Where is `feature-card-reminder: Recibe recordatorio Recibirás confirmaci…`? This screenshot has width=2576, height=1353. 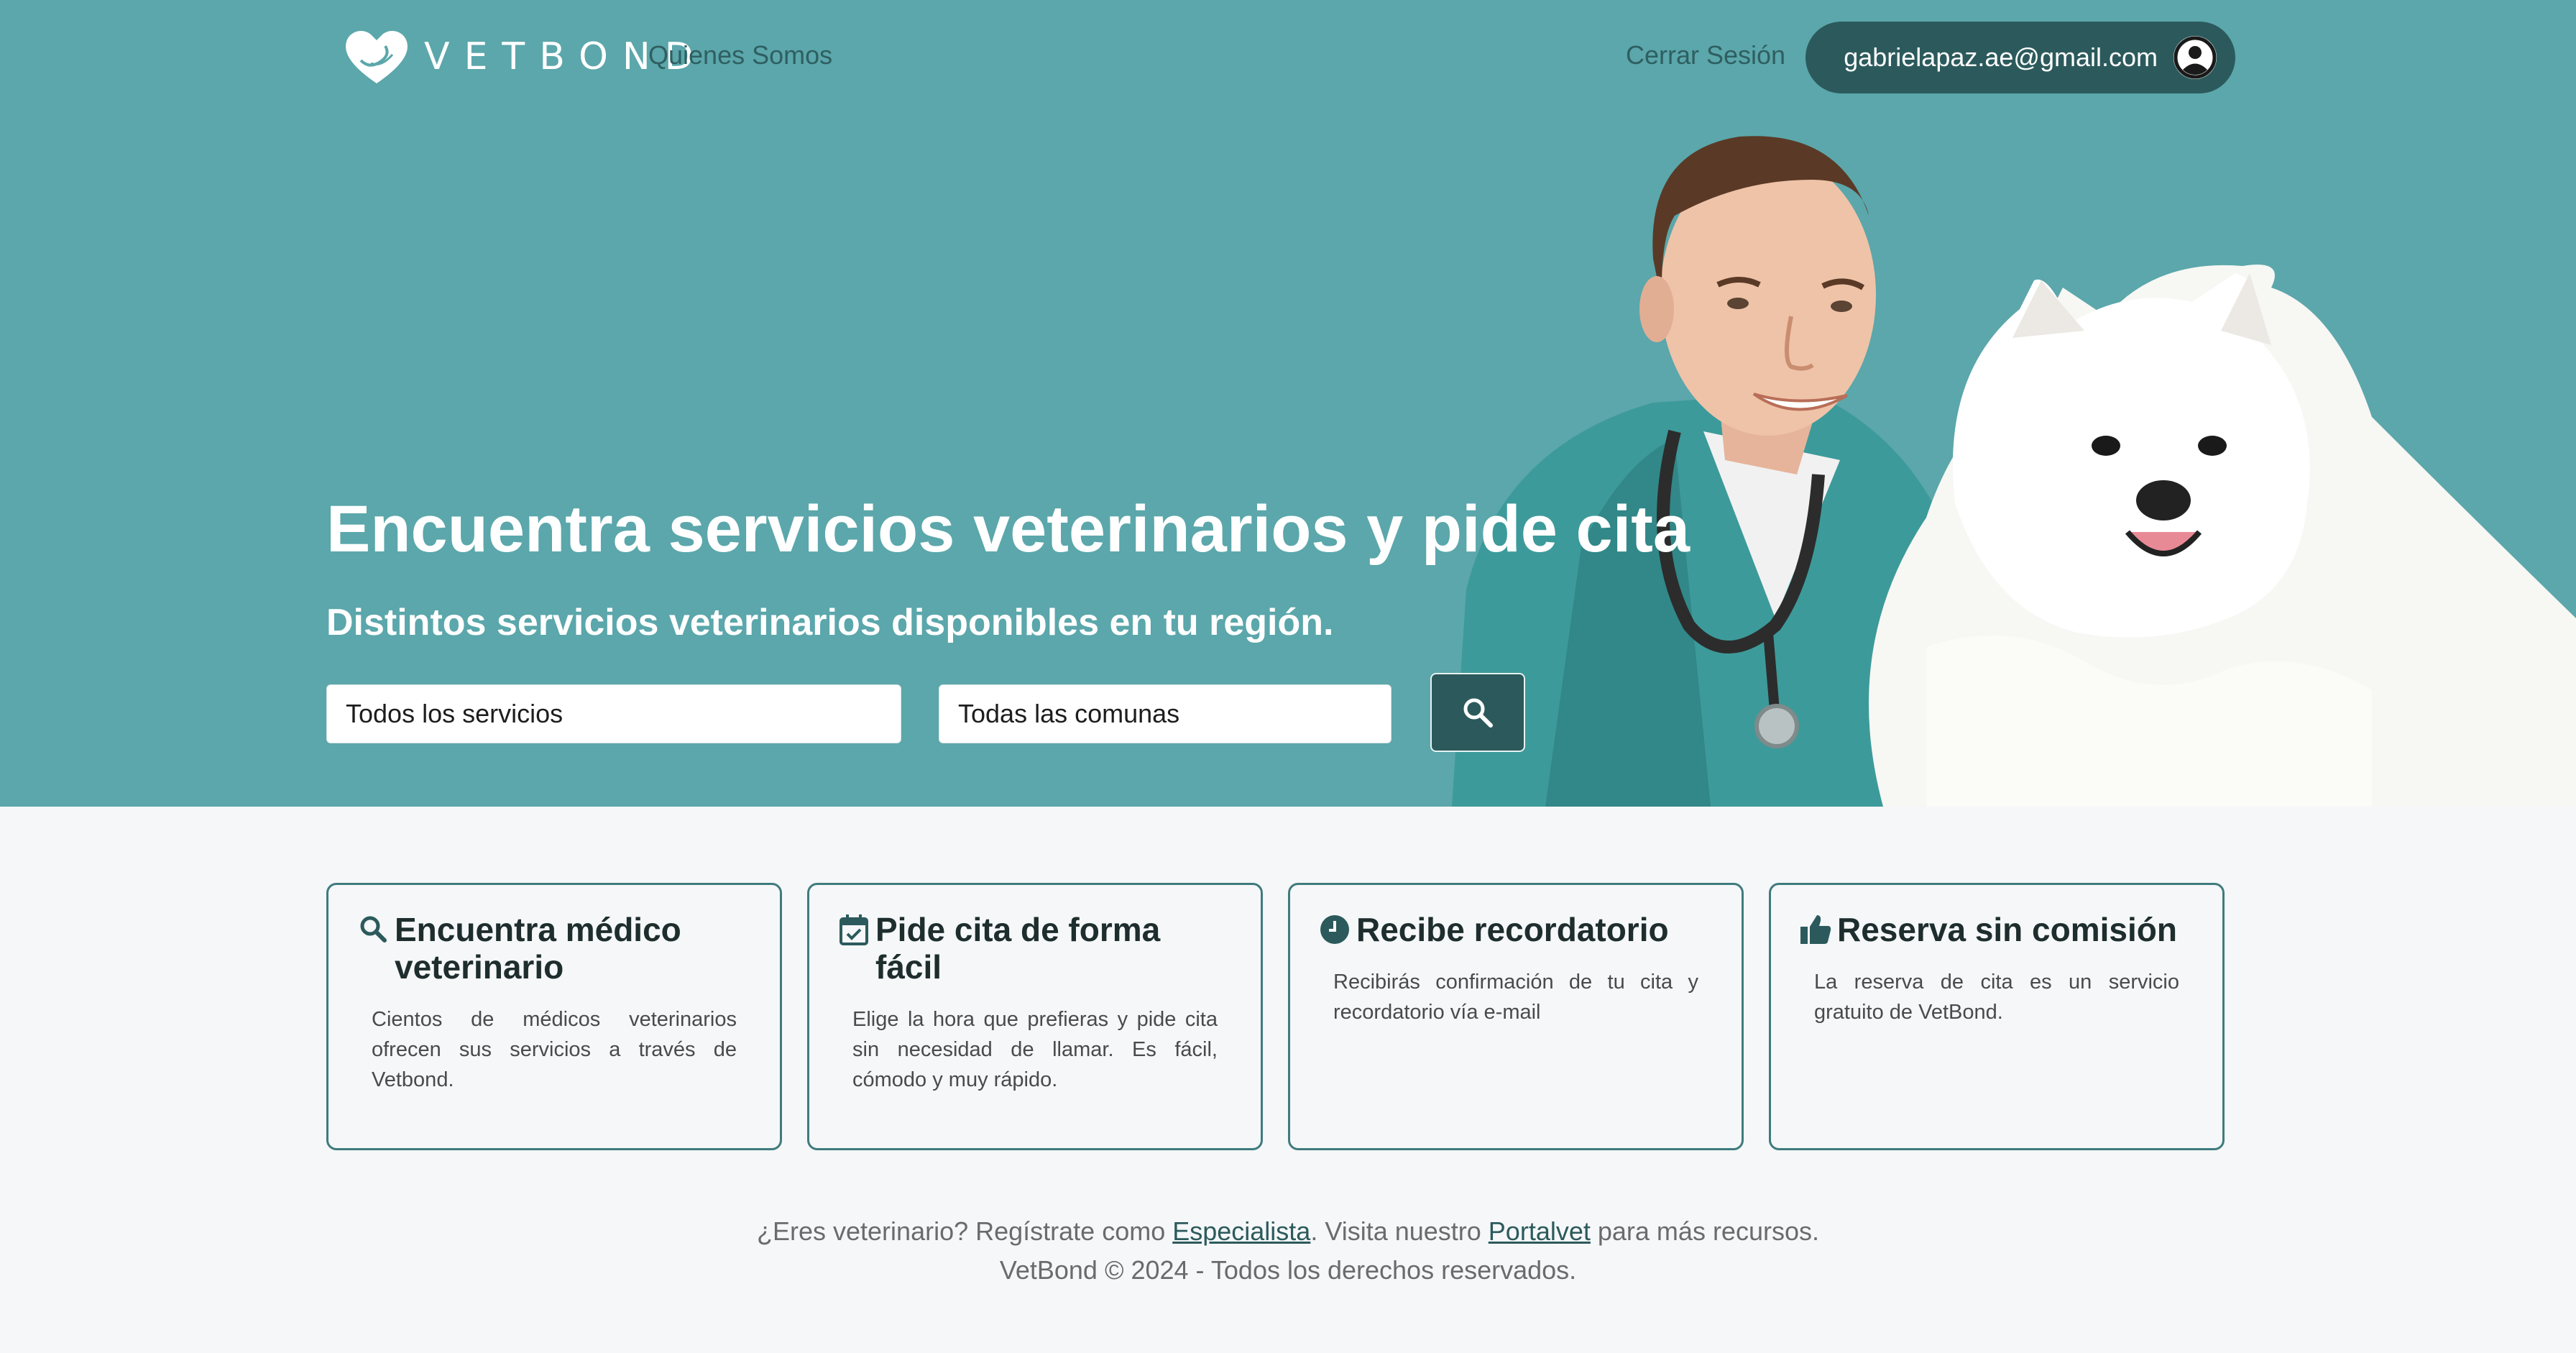
feature-card-reminder: Recibe recordatorio Recibirás confirmaci… is located at coordinates (1516, 1016).